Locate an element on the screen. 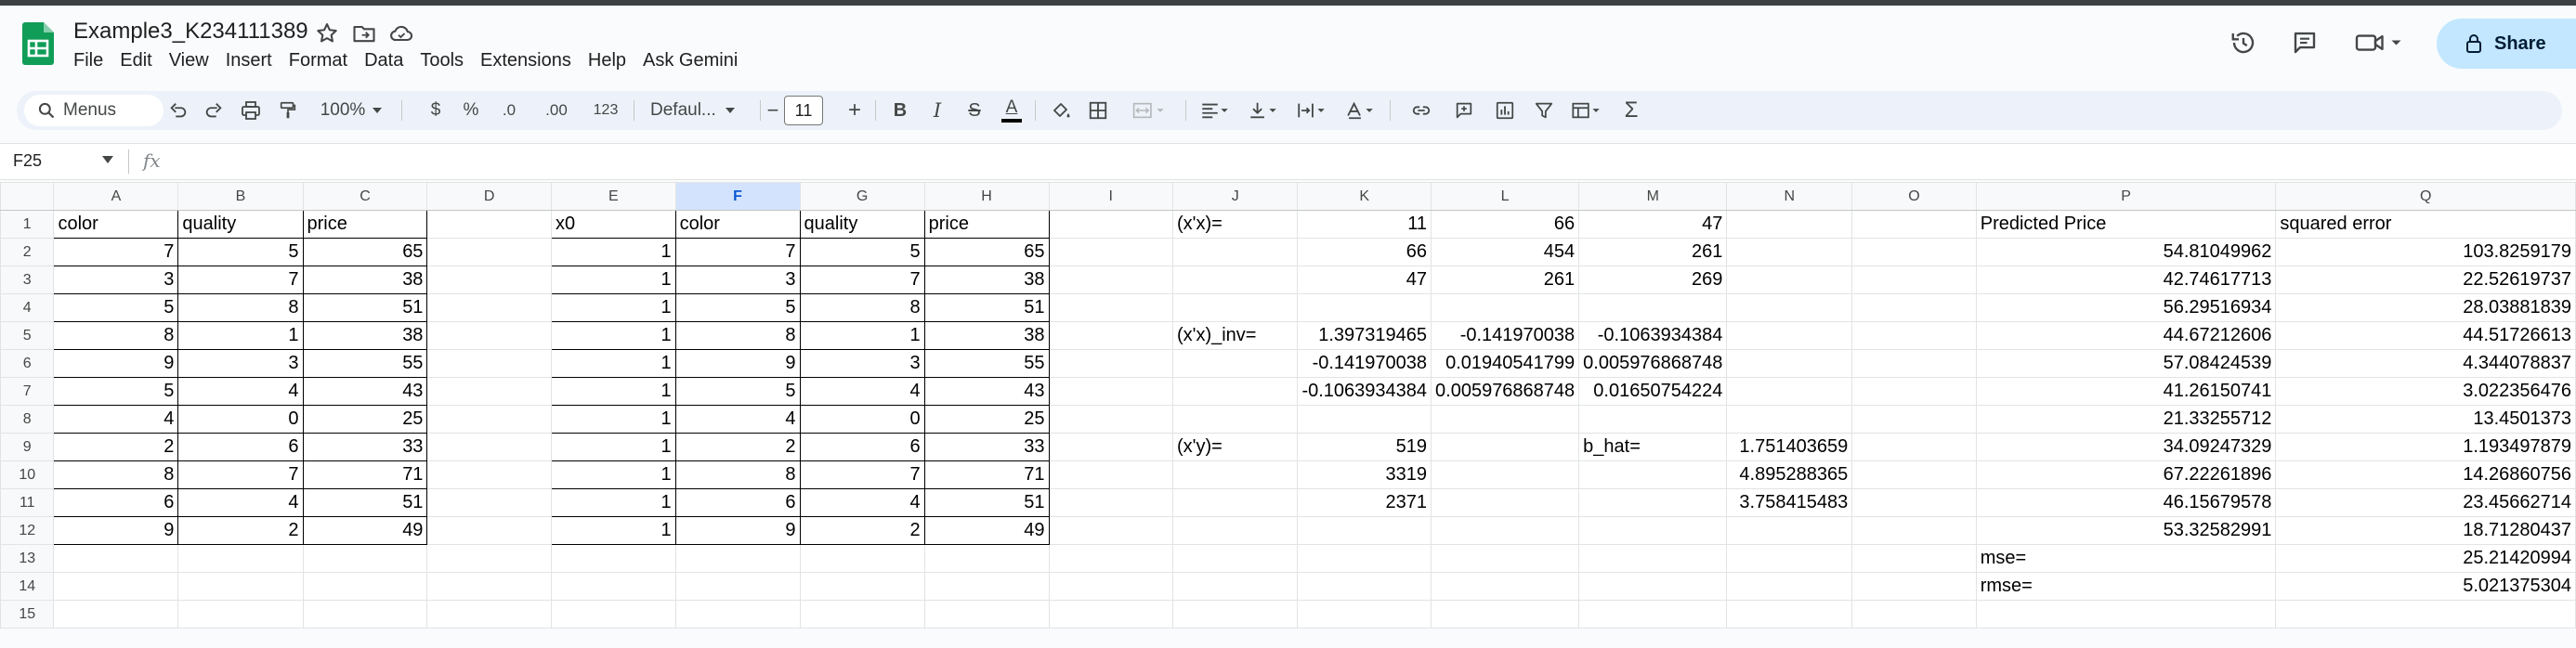 The width and height of the screenshot is (2576, 648). insert-comment-icon is located at coordinates (1464, 110).